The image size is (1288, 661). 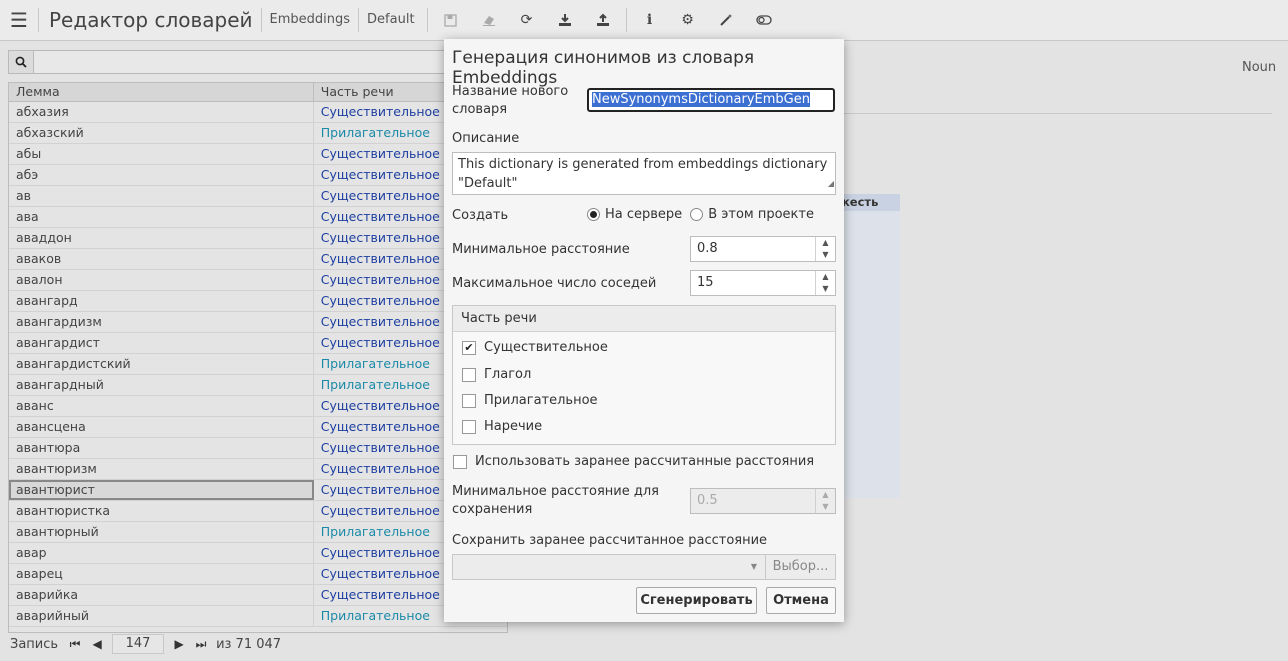 I want to click on table-row: авангардизм Существительное, so click(x=258, y=322).